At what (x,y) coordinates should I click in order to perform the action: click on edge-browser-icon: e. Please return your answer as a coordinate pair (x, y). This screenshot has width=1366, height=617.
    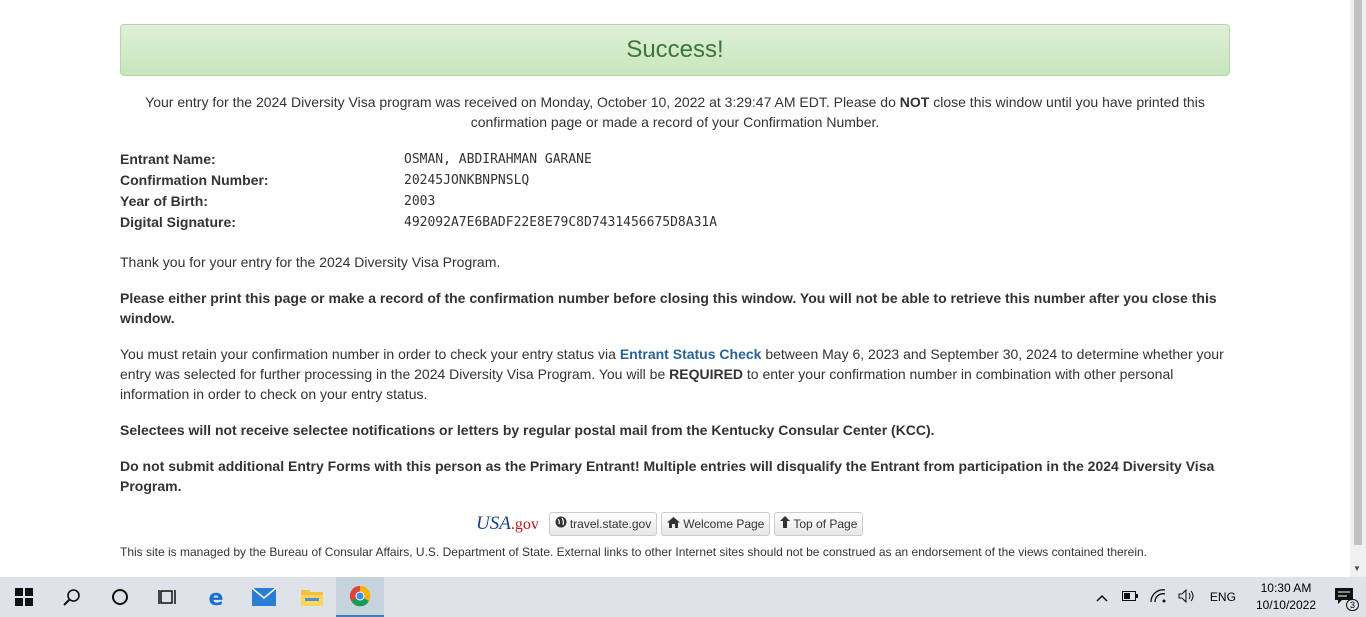
    Looking at the image, I should click on (216, 597).